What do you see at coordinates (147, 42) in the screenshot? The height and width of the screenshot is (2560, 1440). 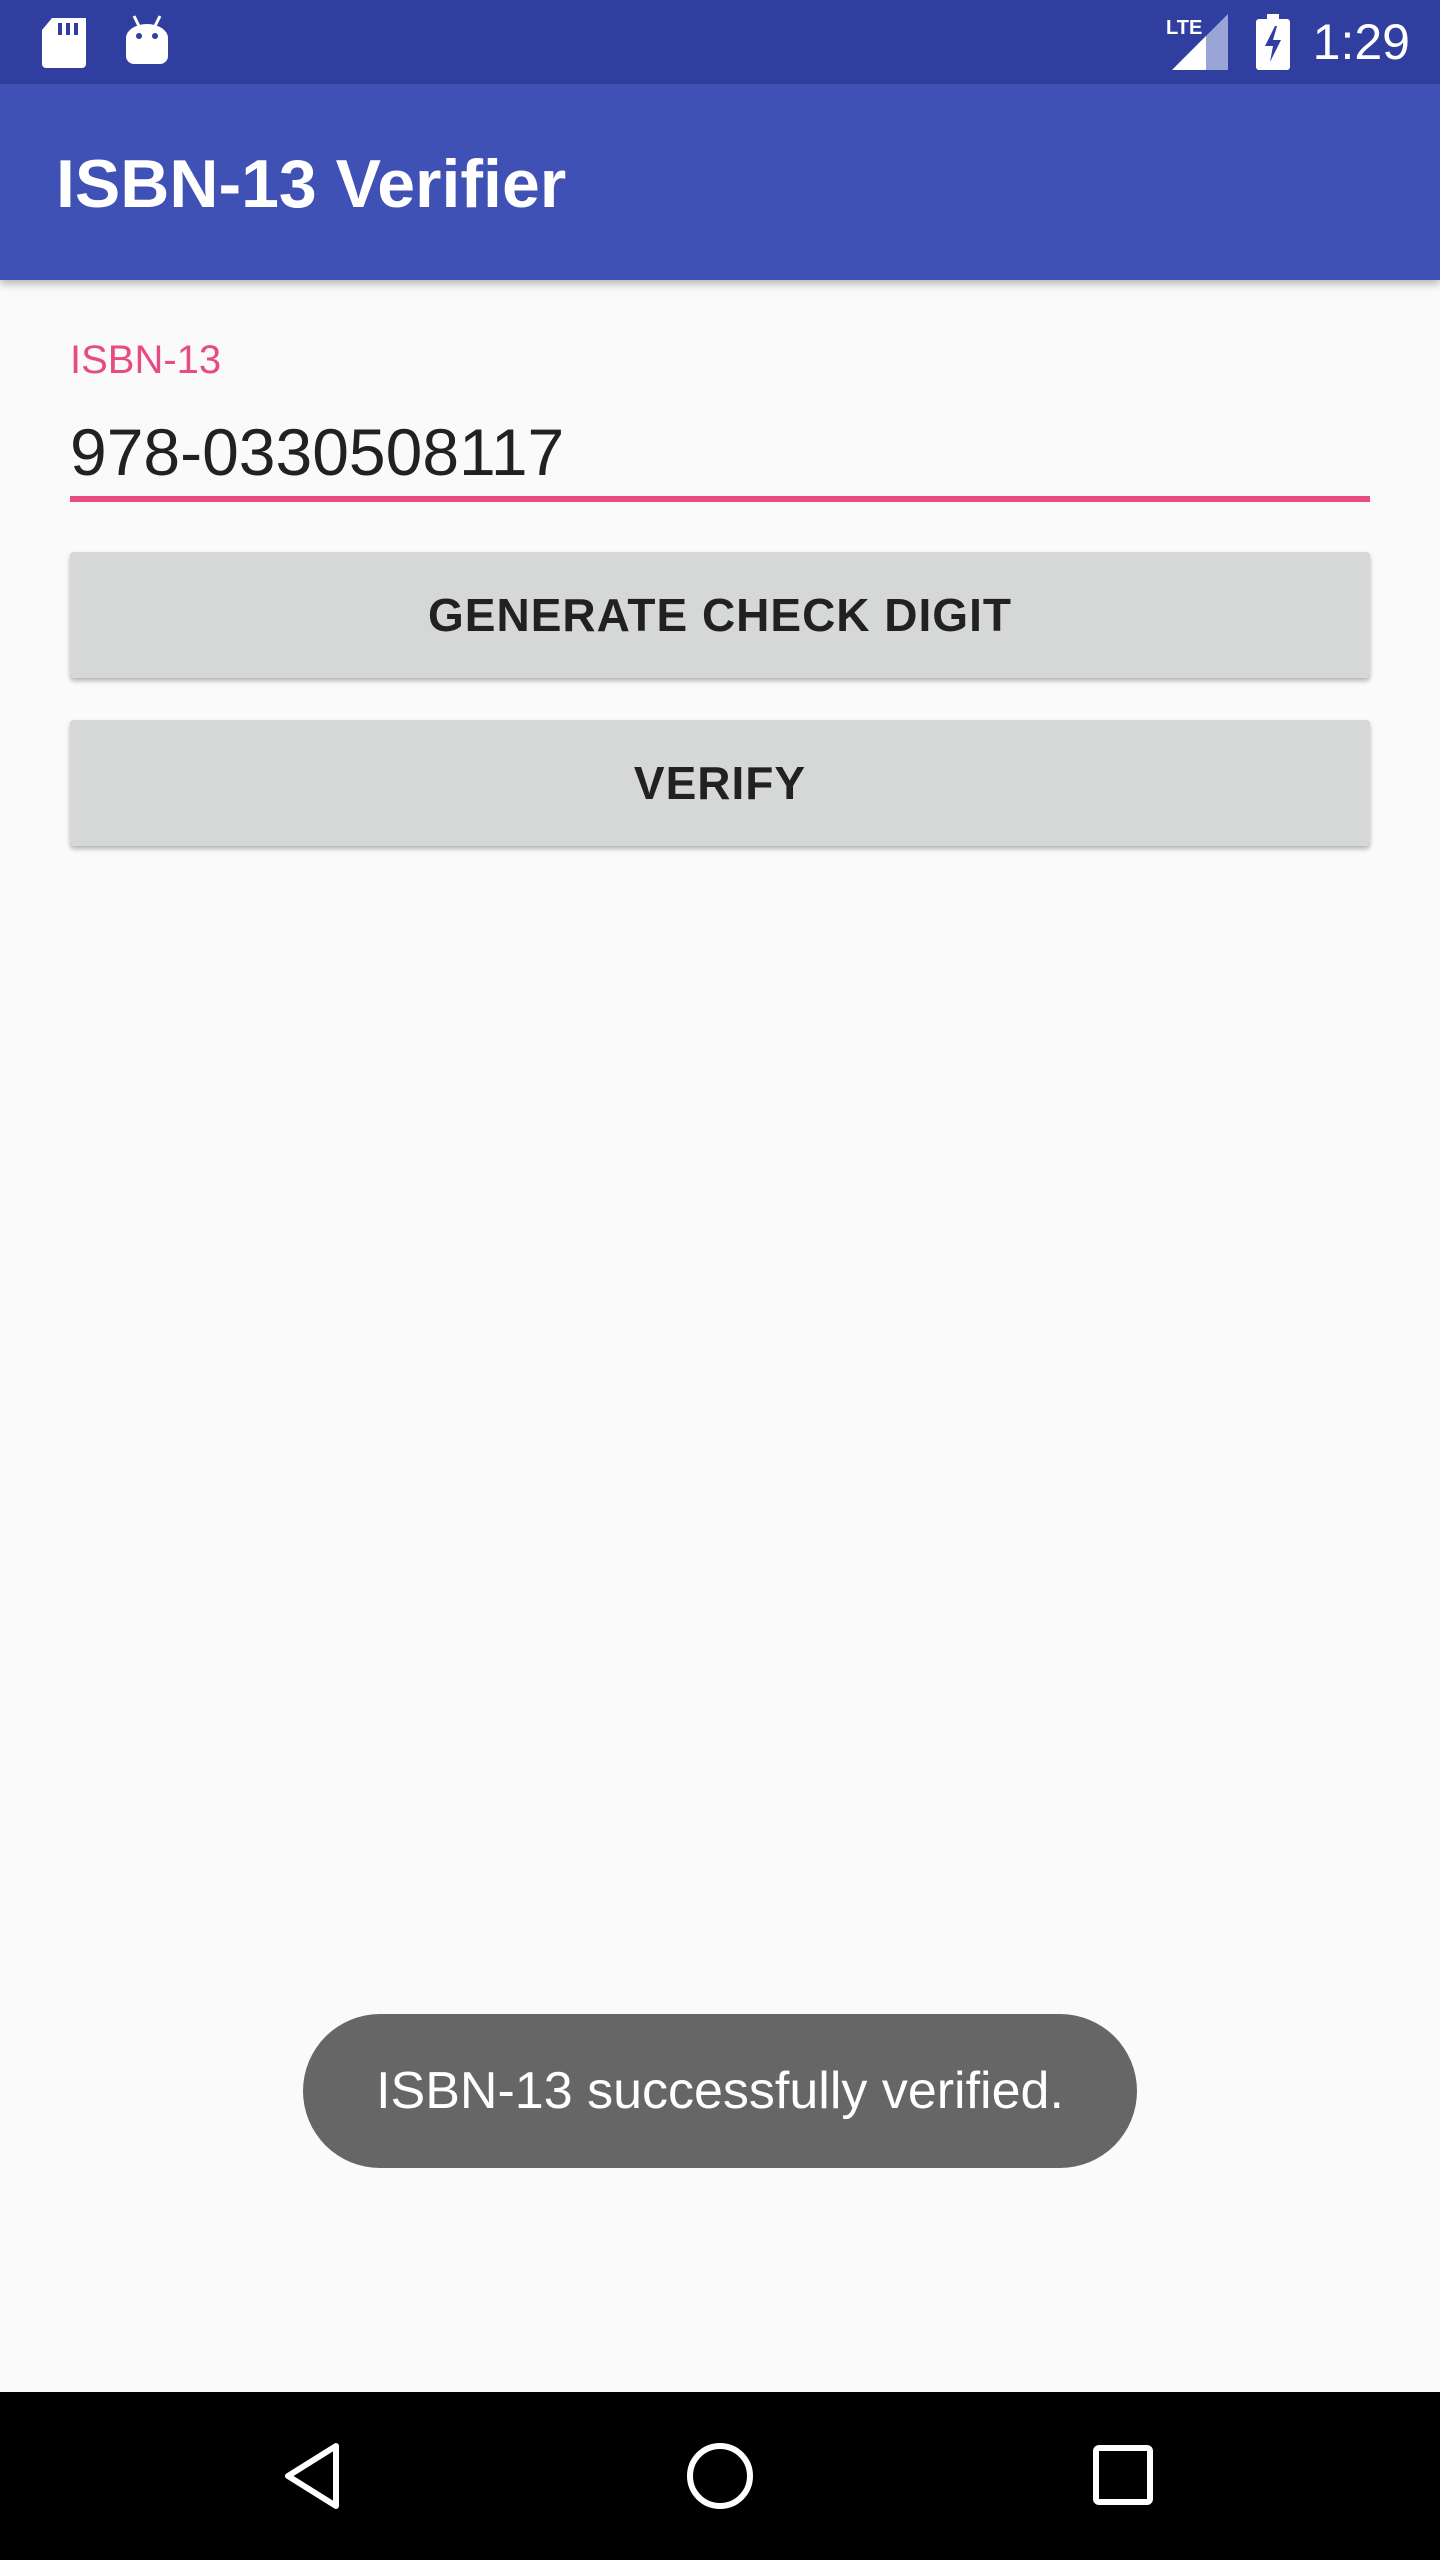 I see `android-debug-icon` at bounding box center [147, 42].